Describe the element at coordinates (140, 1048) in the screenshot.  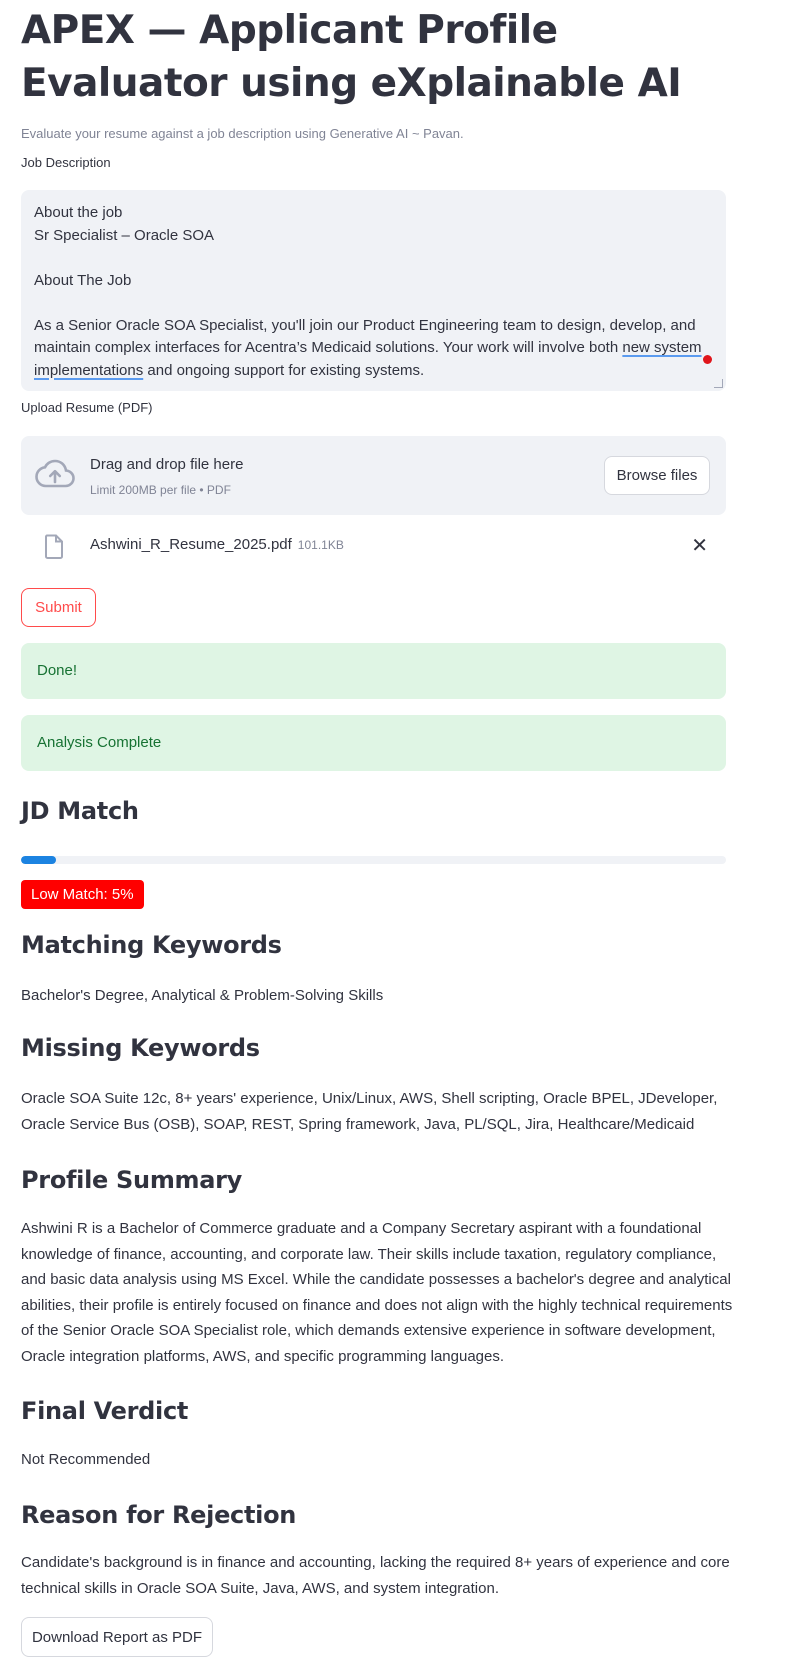
I see `missing-keywords-heading: Missing Keywords` at that location.